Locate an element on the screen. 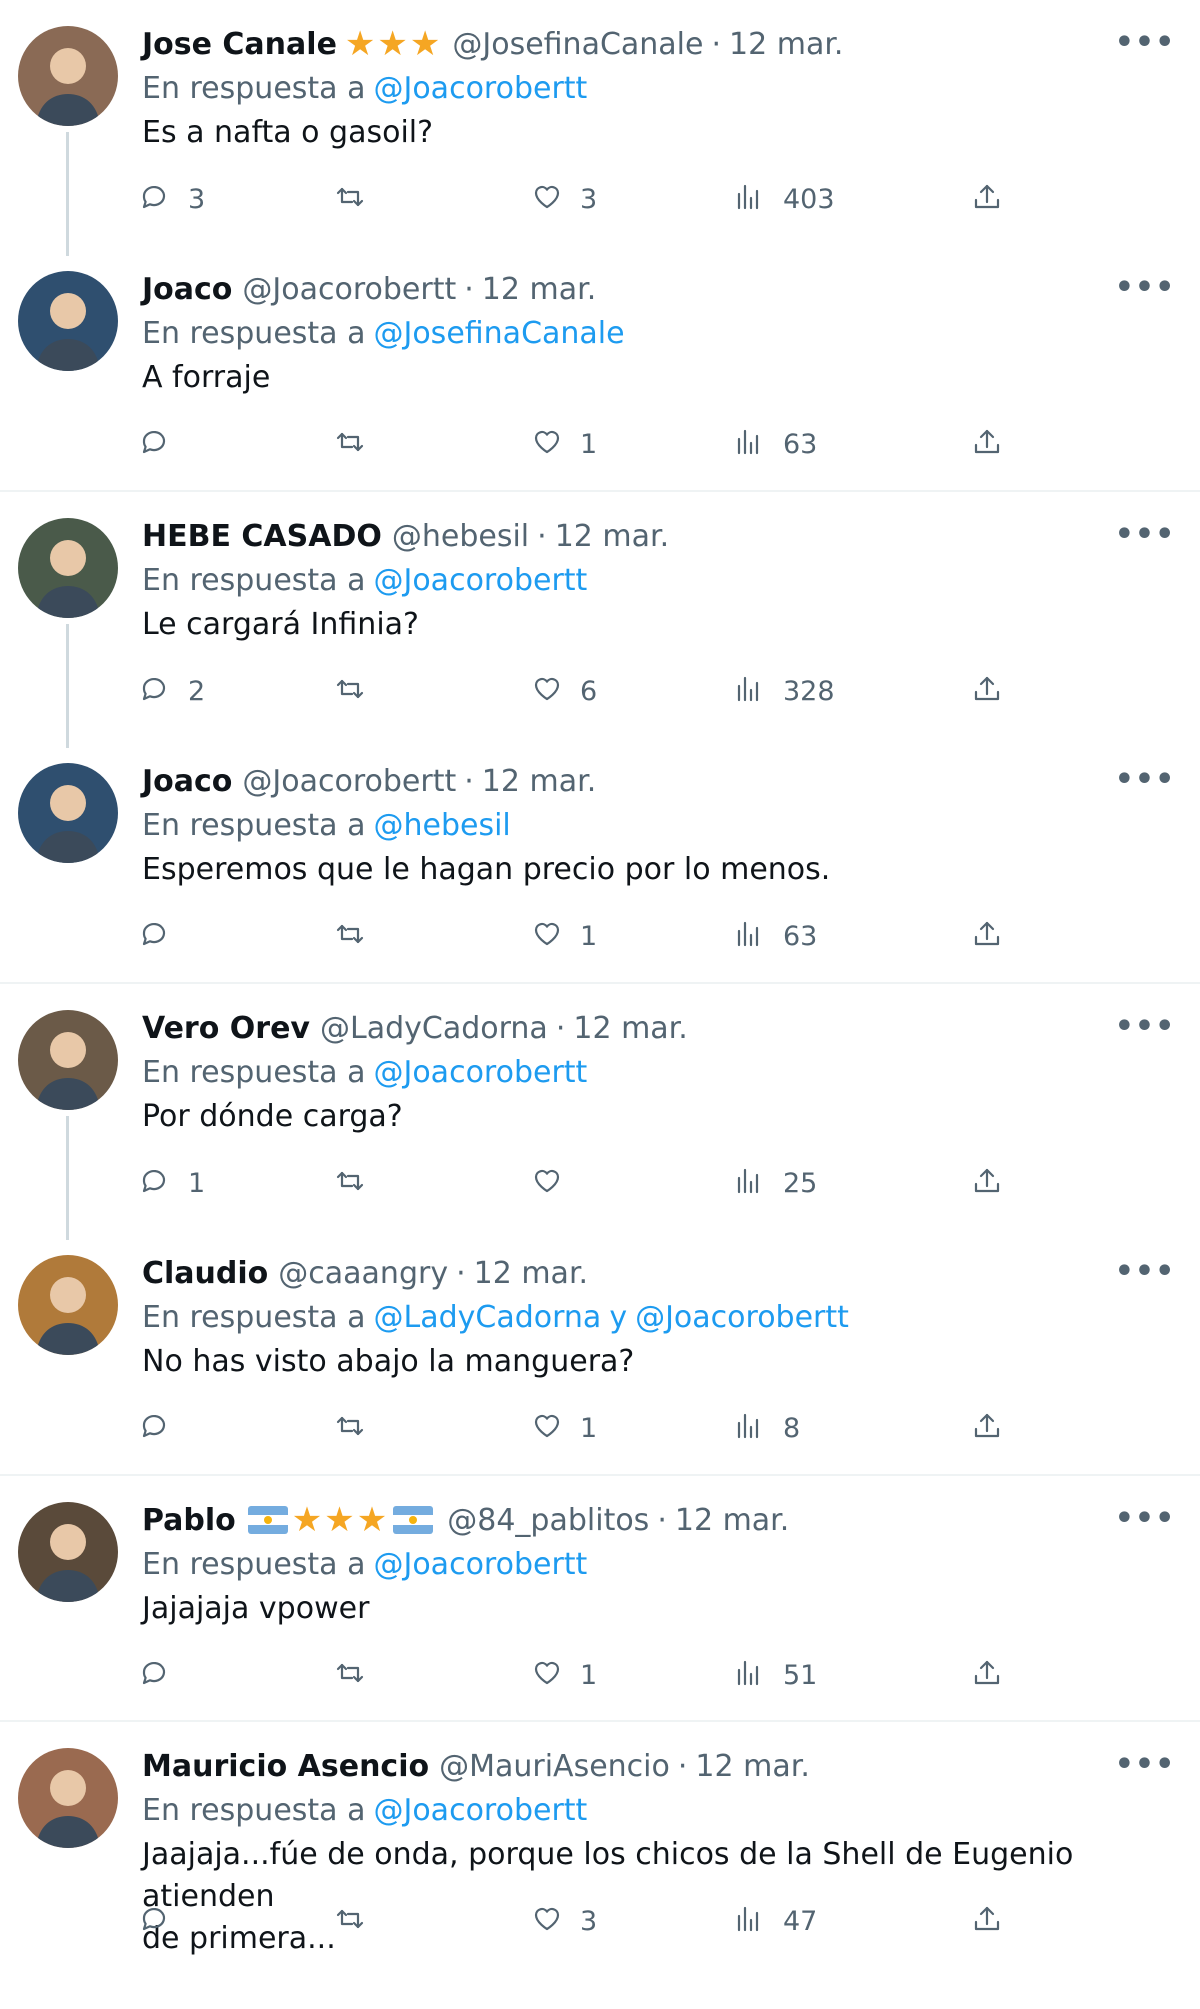 This screenshot has width=1200, height=2009. views-button: 51 is located at coordinates (775, 1675).